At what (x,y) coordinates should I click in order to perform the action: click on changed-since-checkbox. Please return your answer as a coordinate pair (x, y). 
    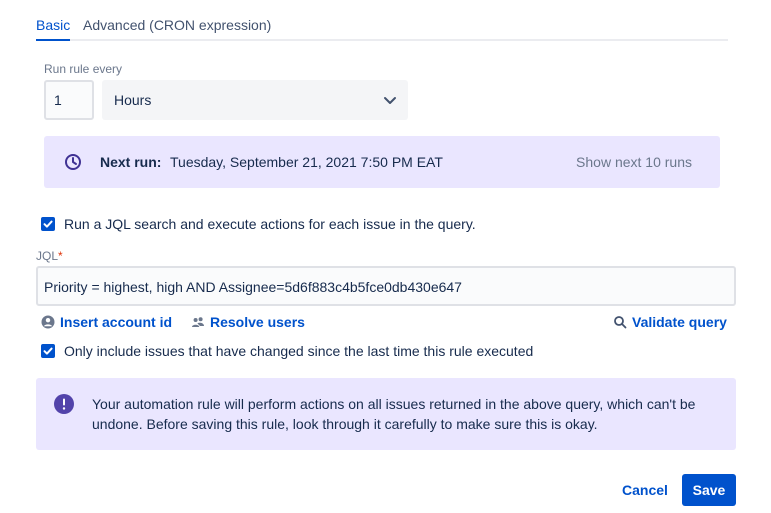
    Looking at the image, I should click on (48, 351).